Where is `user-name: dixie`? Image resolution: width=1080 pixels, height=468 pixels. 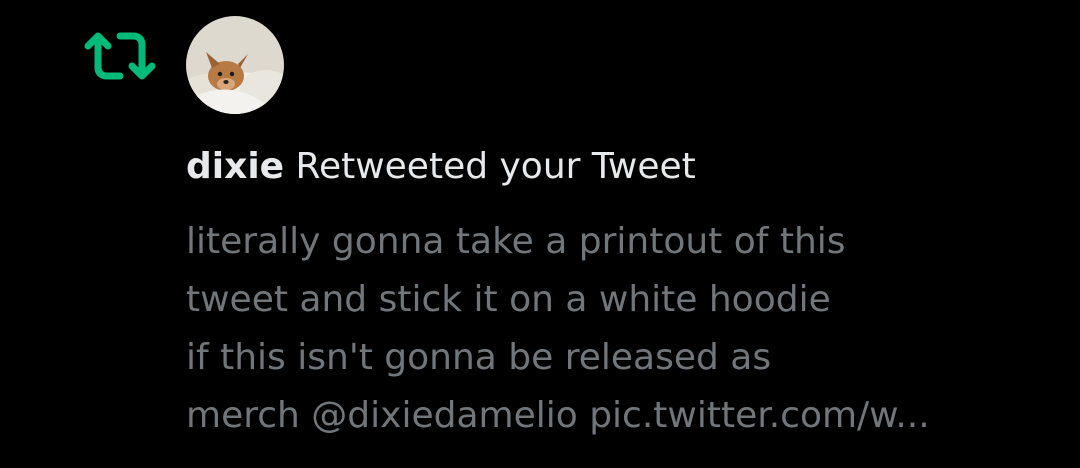 user-name: dixie is located at coordinates (235, 166).